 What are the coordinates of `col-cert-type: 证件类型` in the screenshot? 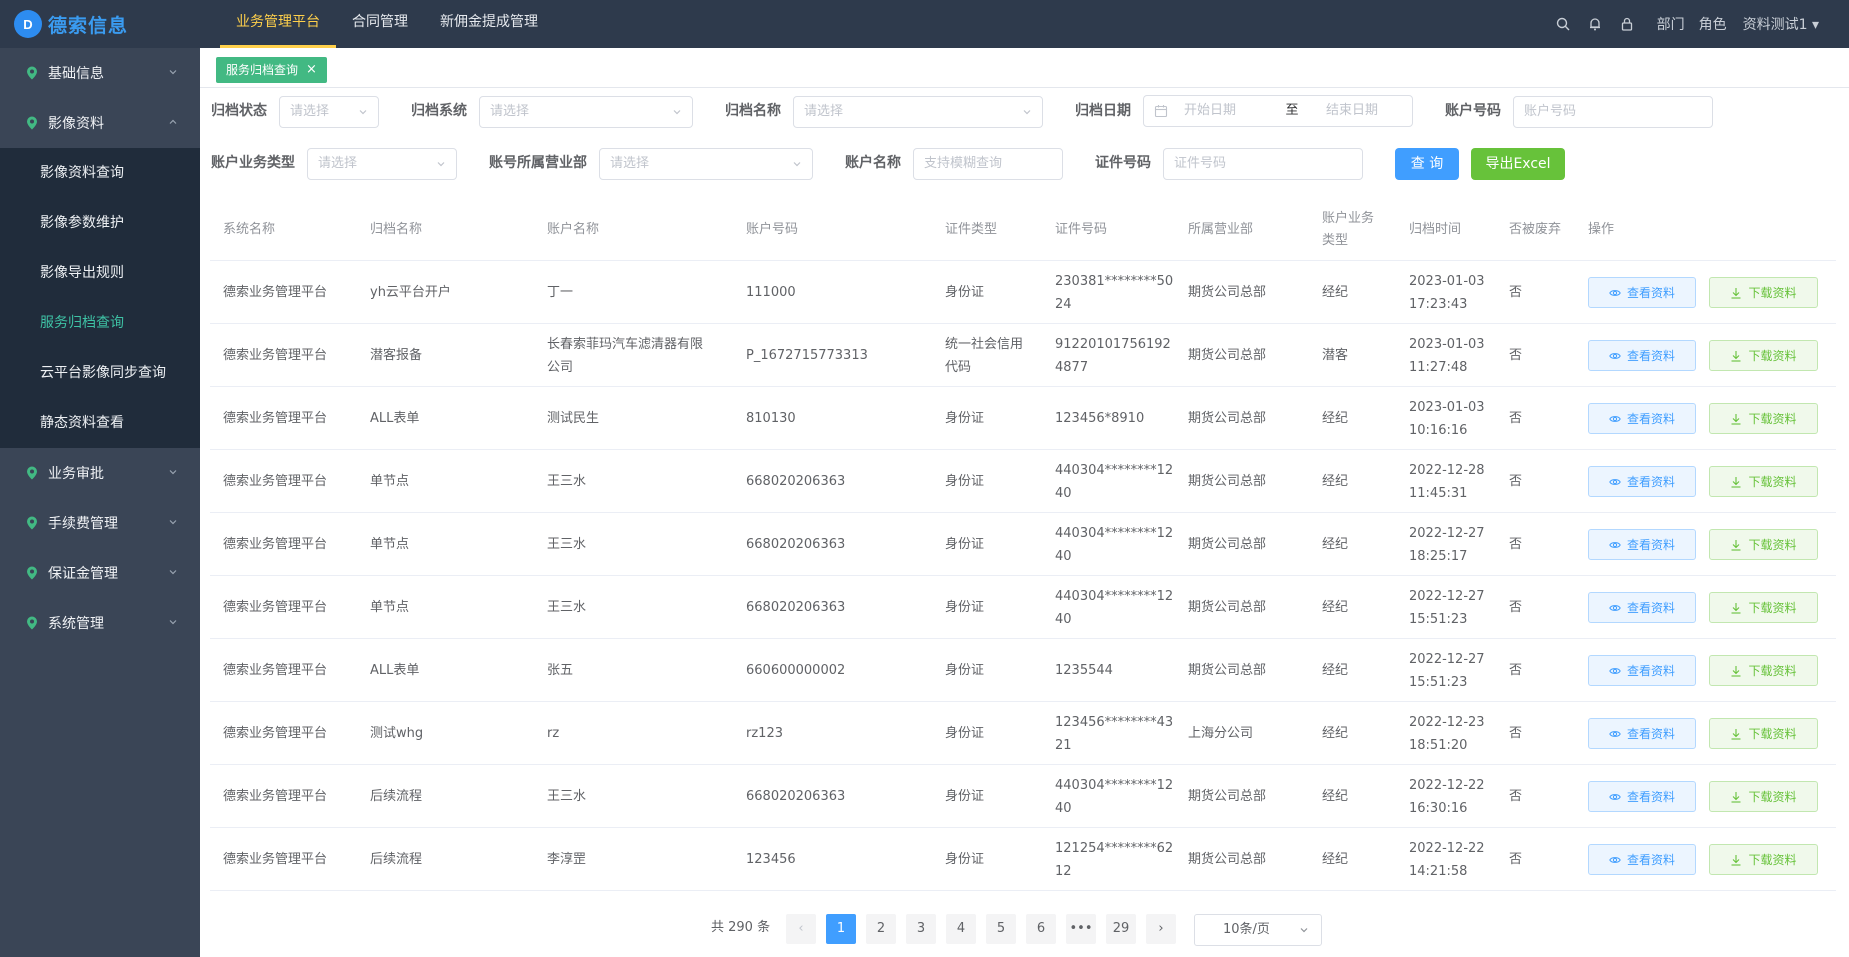 It's located at (971, 229).